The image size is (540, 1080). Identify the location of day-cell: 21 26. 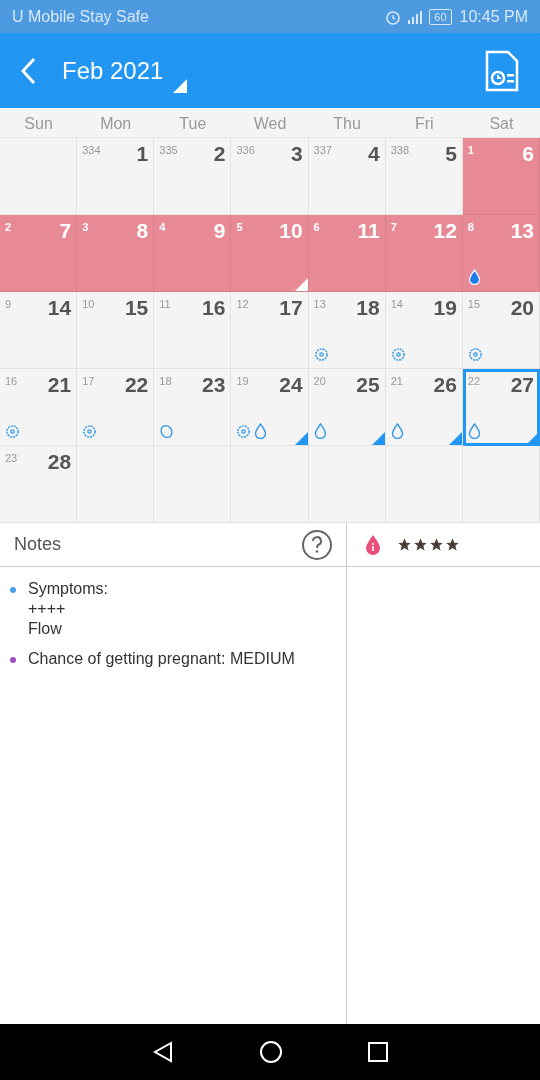
(424, 407).